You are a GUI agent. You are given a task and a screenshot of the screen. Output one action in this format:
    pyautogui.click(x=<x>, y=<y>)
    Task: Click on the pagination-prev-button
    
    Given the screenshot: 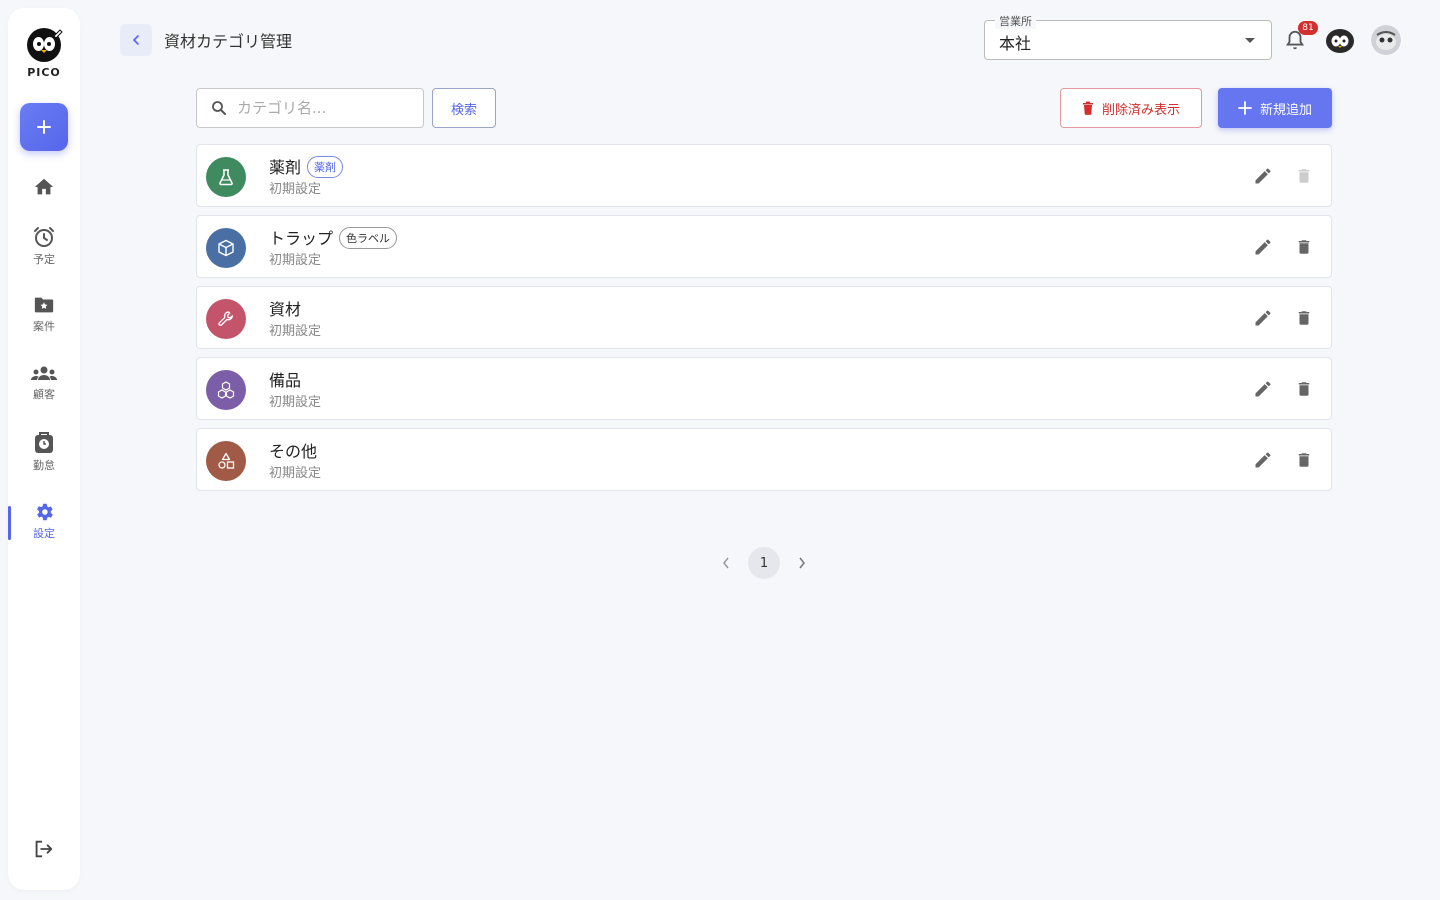 What is the action you would take?
    pyautogui.click(x=726, y=565)
    